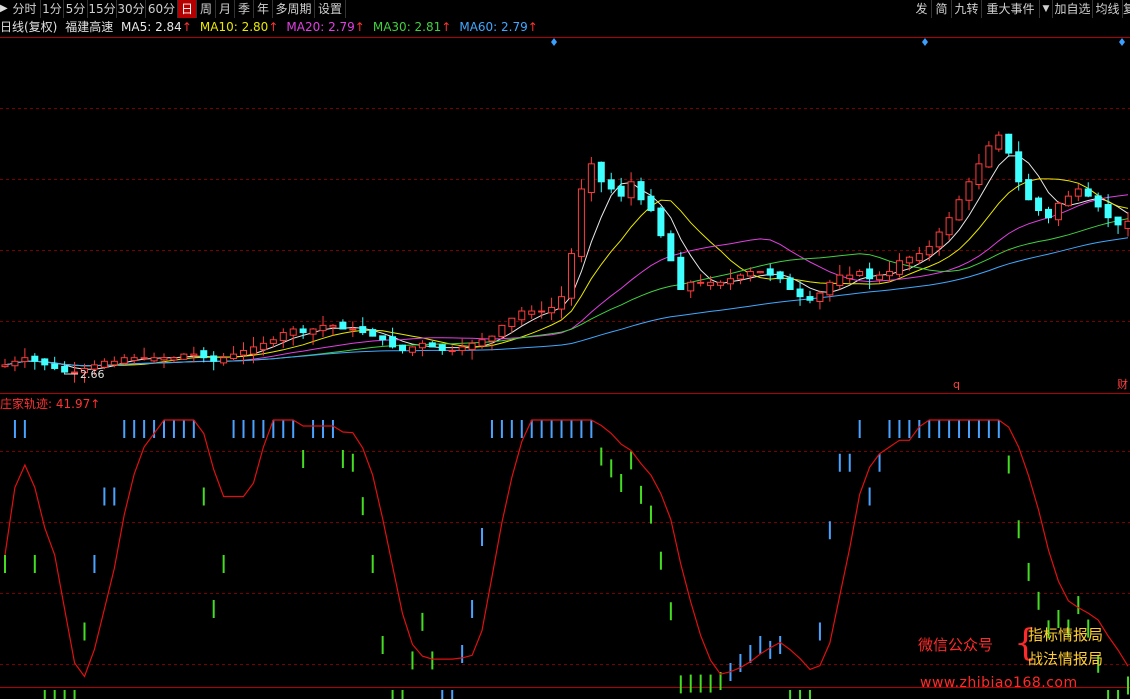 The width and height of the screenshot is (1130, 699). What do you see at coordinates (922, 9) in the screenshot?
I see `toolbar-right-item-0: 发` at bounding box center [922, 9].